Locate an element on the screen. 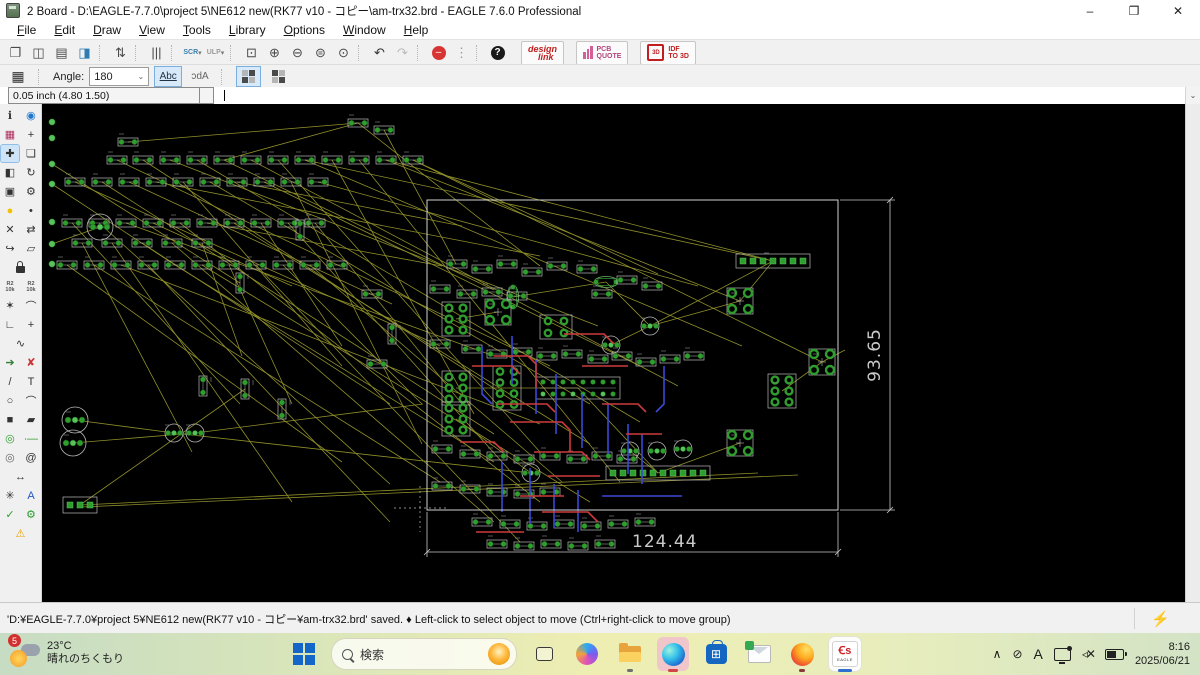  info-icon: ℹ is located at coordinates (10, 115).